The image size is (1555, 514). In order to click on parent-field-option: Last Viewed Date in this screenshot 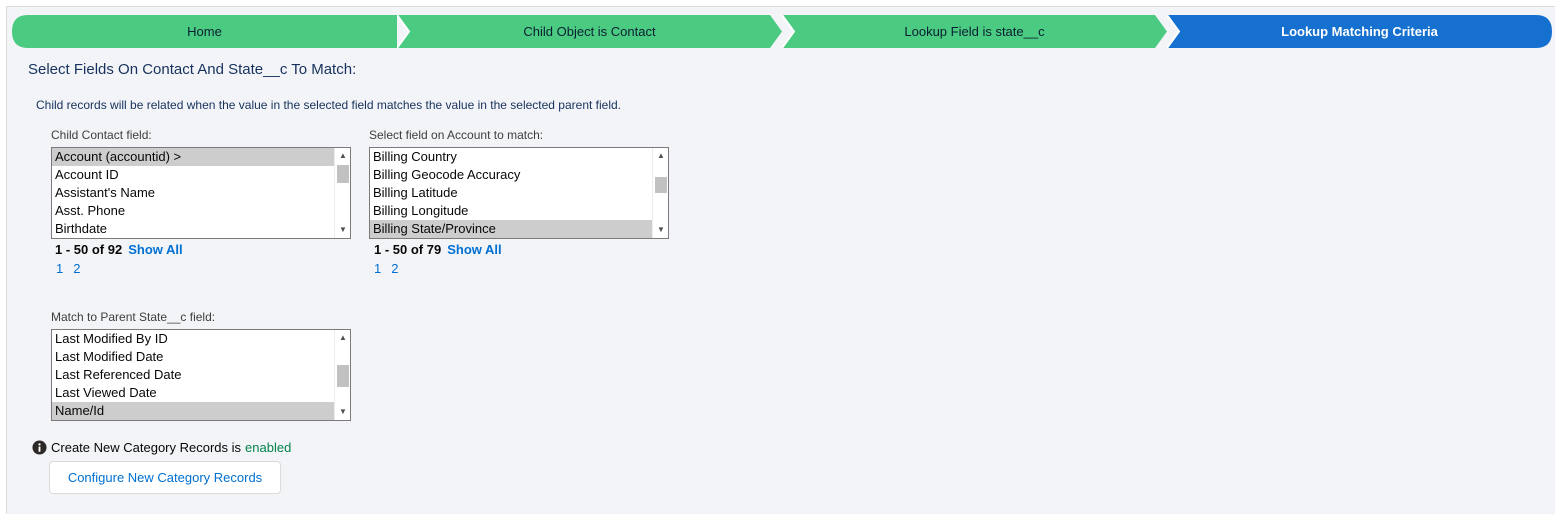, I will do `click(193, 393)`.